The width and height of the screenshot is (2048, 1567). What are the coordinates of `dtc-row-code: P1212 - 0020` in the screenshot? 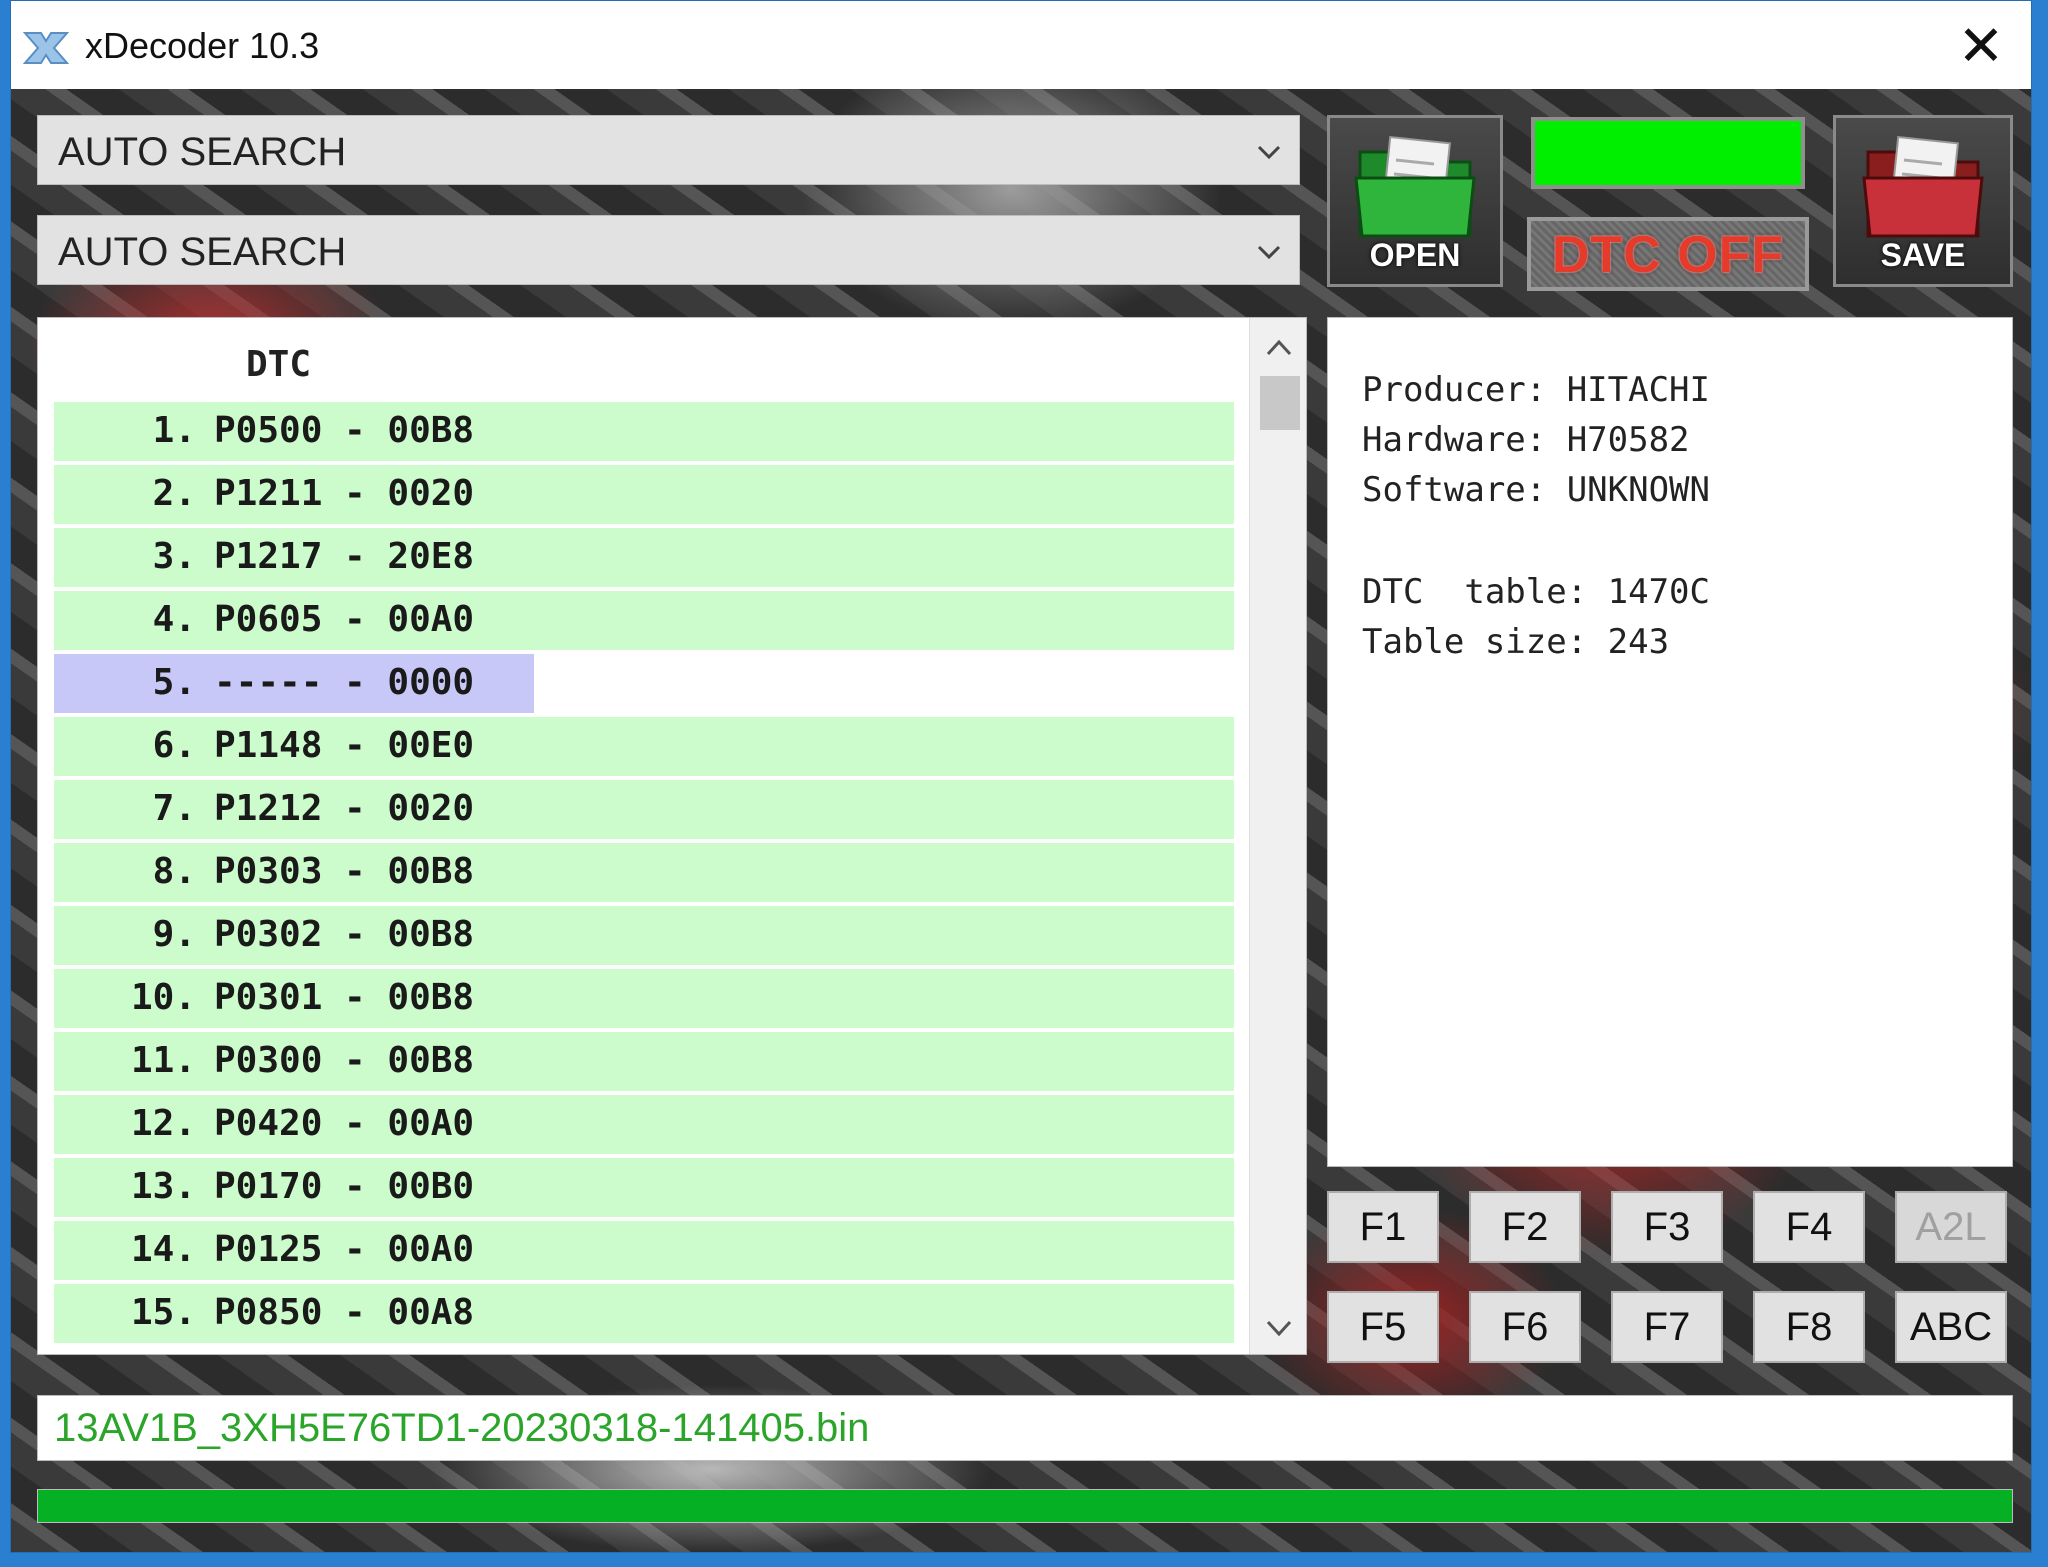 It's located at (344, 808).